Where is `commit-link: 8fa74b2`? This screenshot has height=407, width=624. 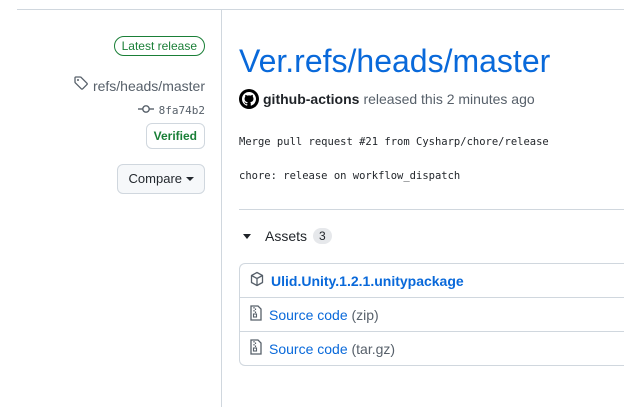 commit-link: 8fa74b2 is located at coordinates (171, 110).